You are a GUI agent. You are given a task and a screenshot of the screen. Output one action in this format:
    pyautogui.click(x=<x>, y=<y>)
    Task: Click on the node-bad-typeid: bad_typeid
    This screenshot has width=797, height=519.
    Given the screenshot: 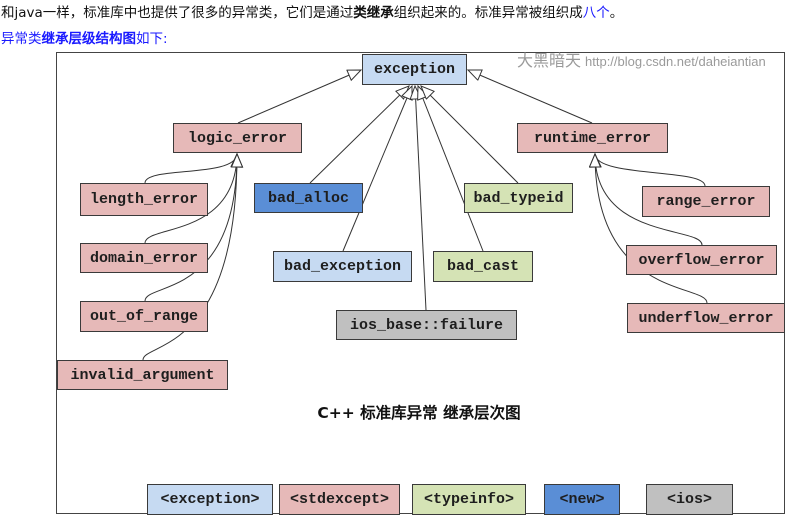 What is the action you would take?
    pyautogui.click(x=518, y=198)
    